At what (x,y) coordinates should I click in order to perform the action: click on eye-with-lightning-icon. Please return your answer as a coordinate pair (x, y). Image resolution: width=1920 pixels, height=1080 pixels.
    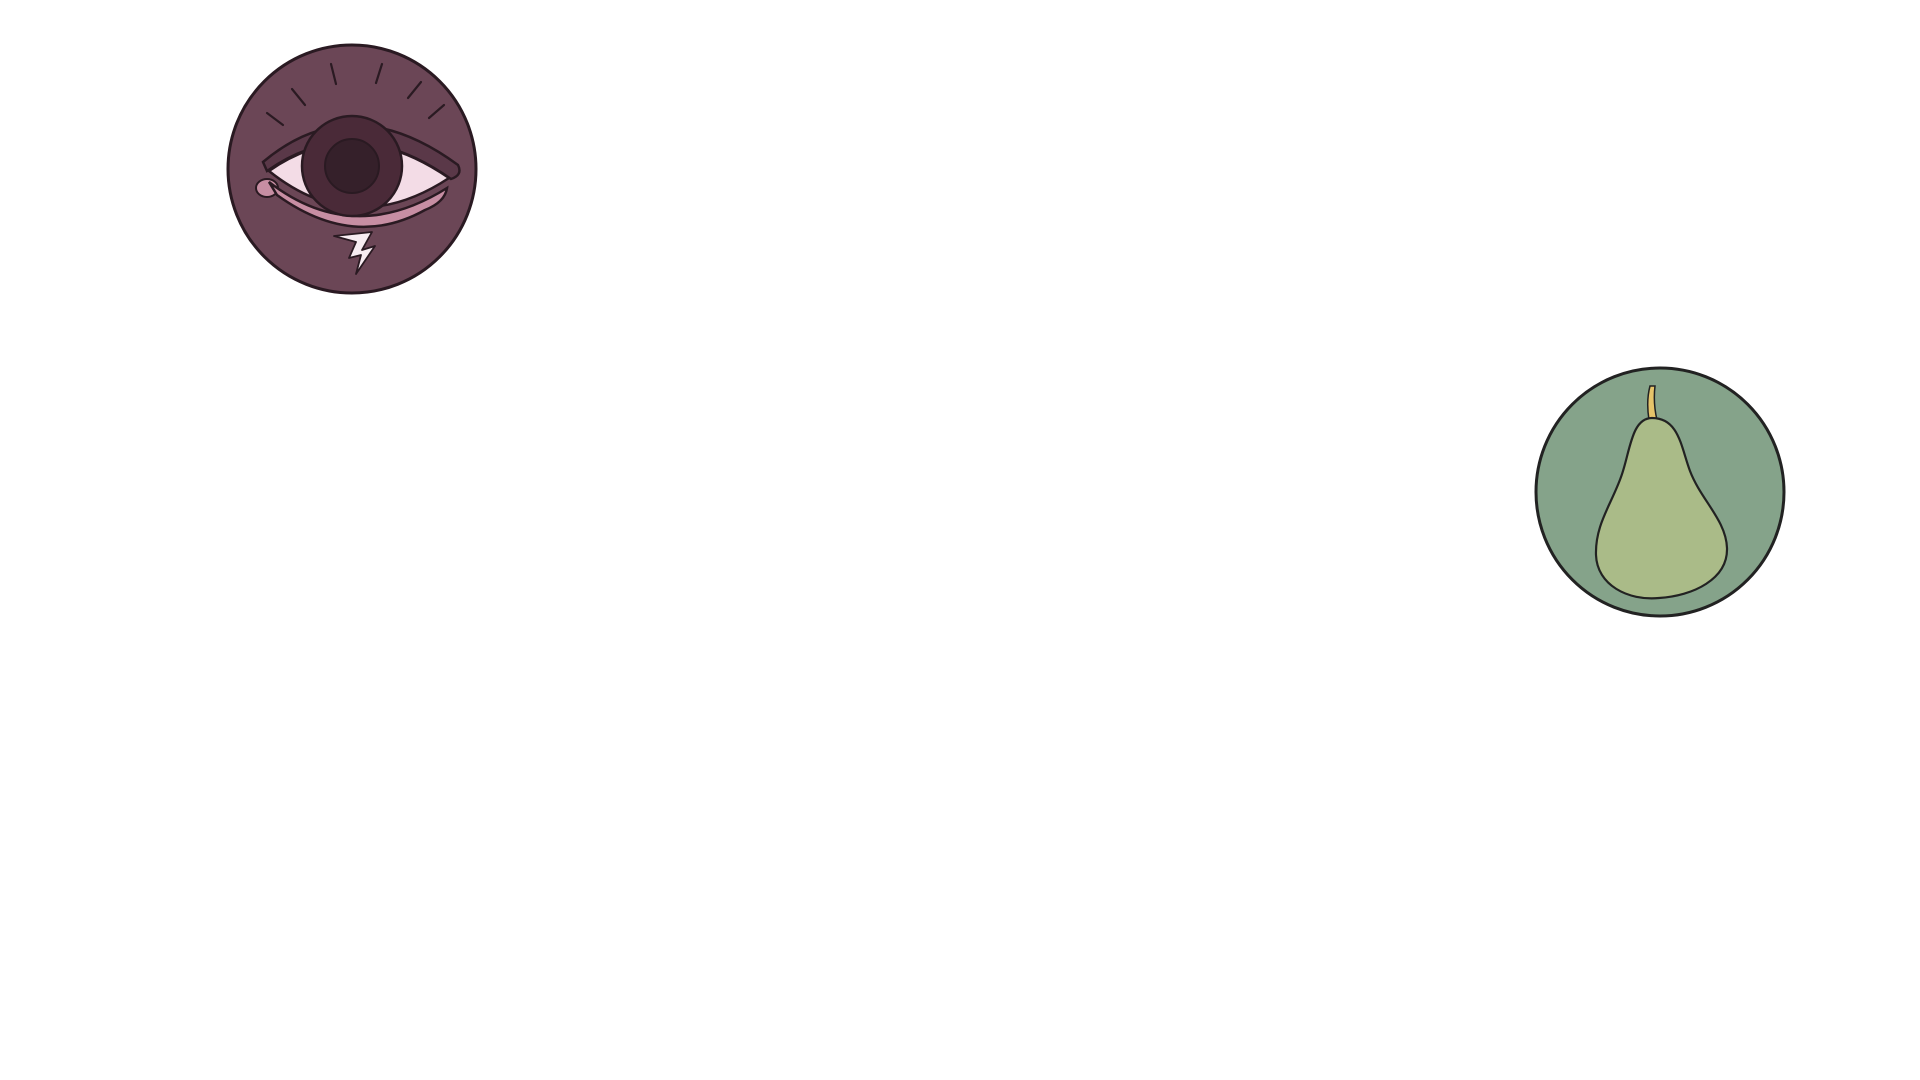
    Looking at the image, I should click on (352, 169).